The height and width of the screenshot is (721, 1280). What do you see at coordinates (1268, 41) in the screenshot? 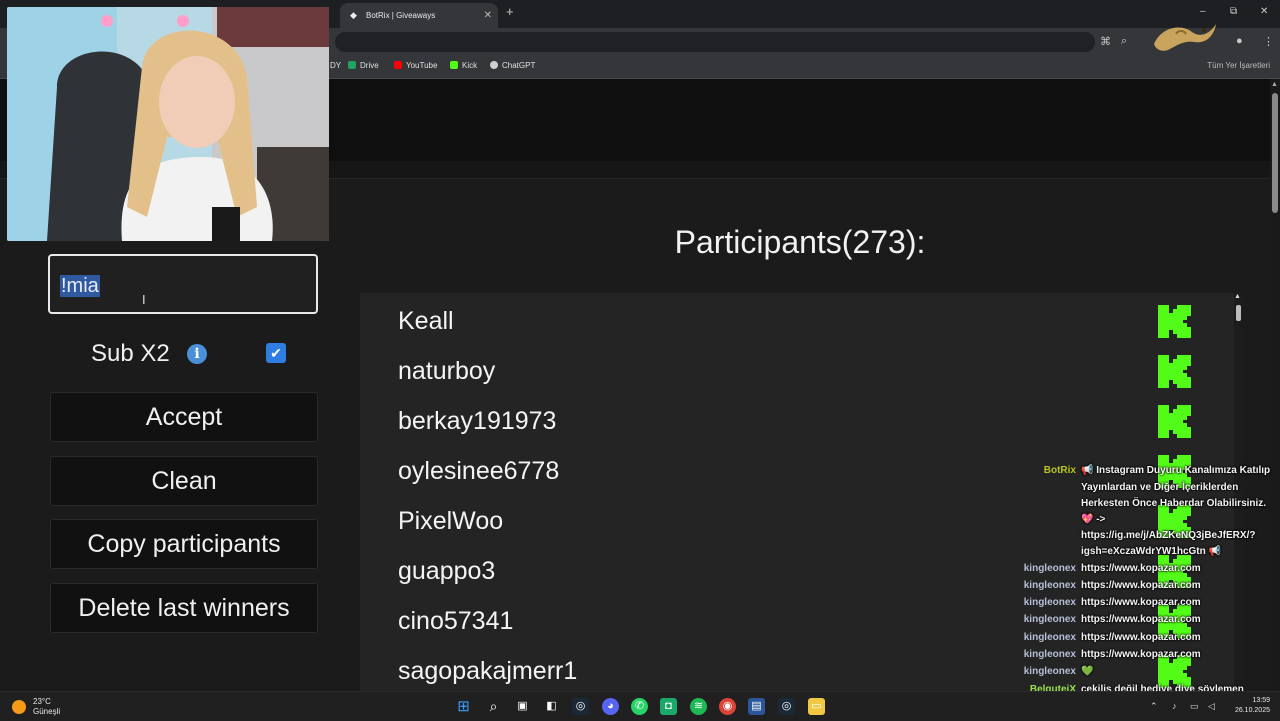
I see `menu-icon: ⋮` at bounding box center [1268, 41].